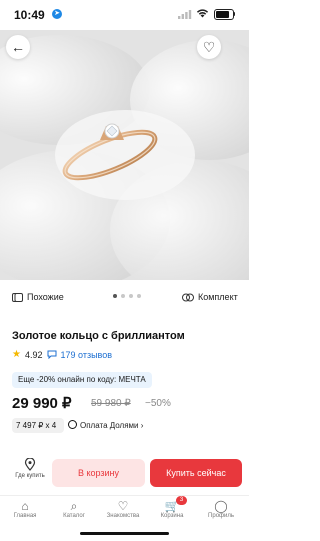  I want to click on similar-icon, so click(17, 297).